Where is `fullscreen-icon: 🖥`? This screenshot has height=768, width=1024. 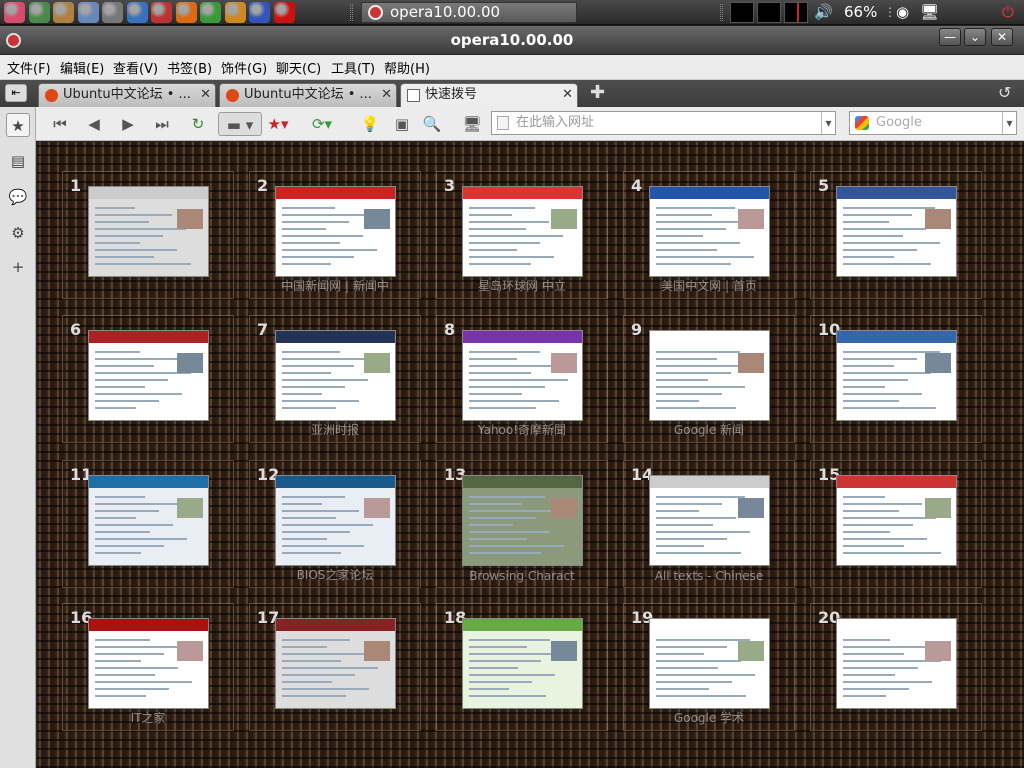 fullscreen-icon: 🖥 is located at coordinates (472, 124).